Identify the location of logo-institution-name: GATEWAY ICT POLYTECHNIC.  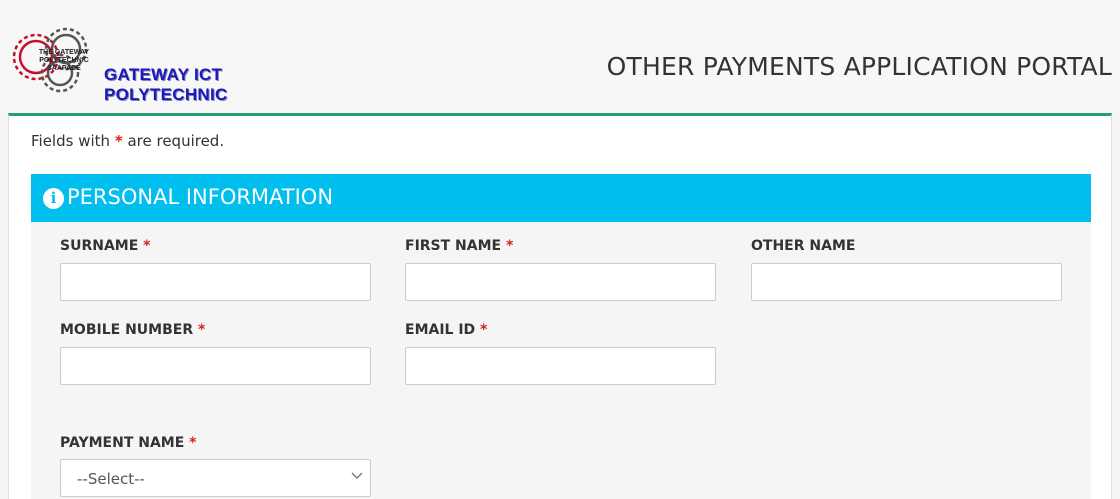
(166, 84).